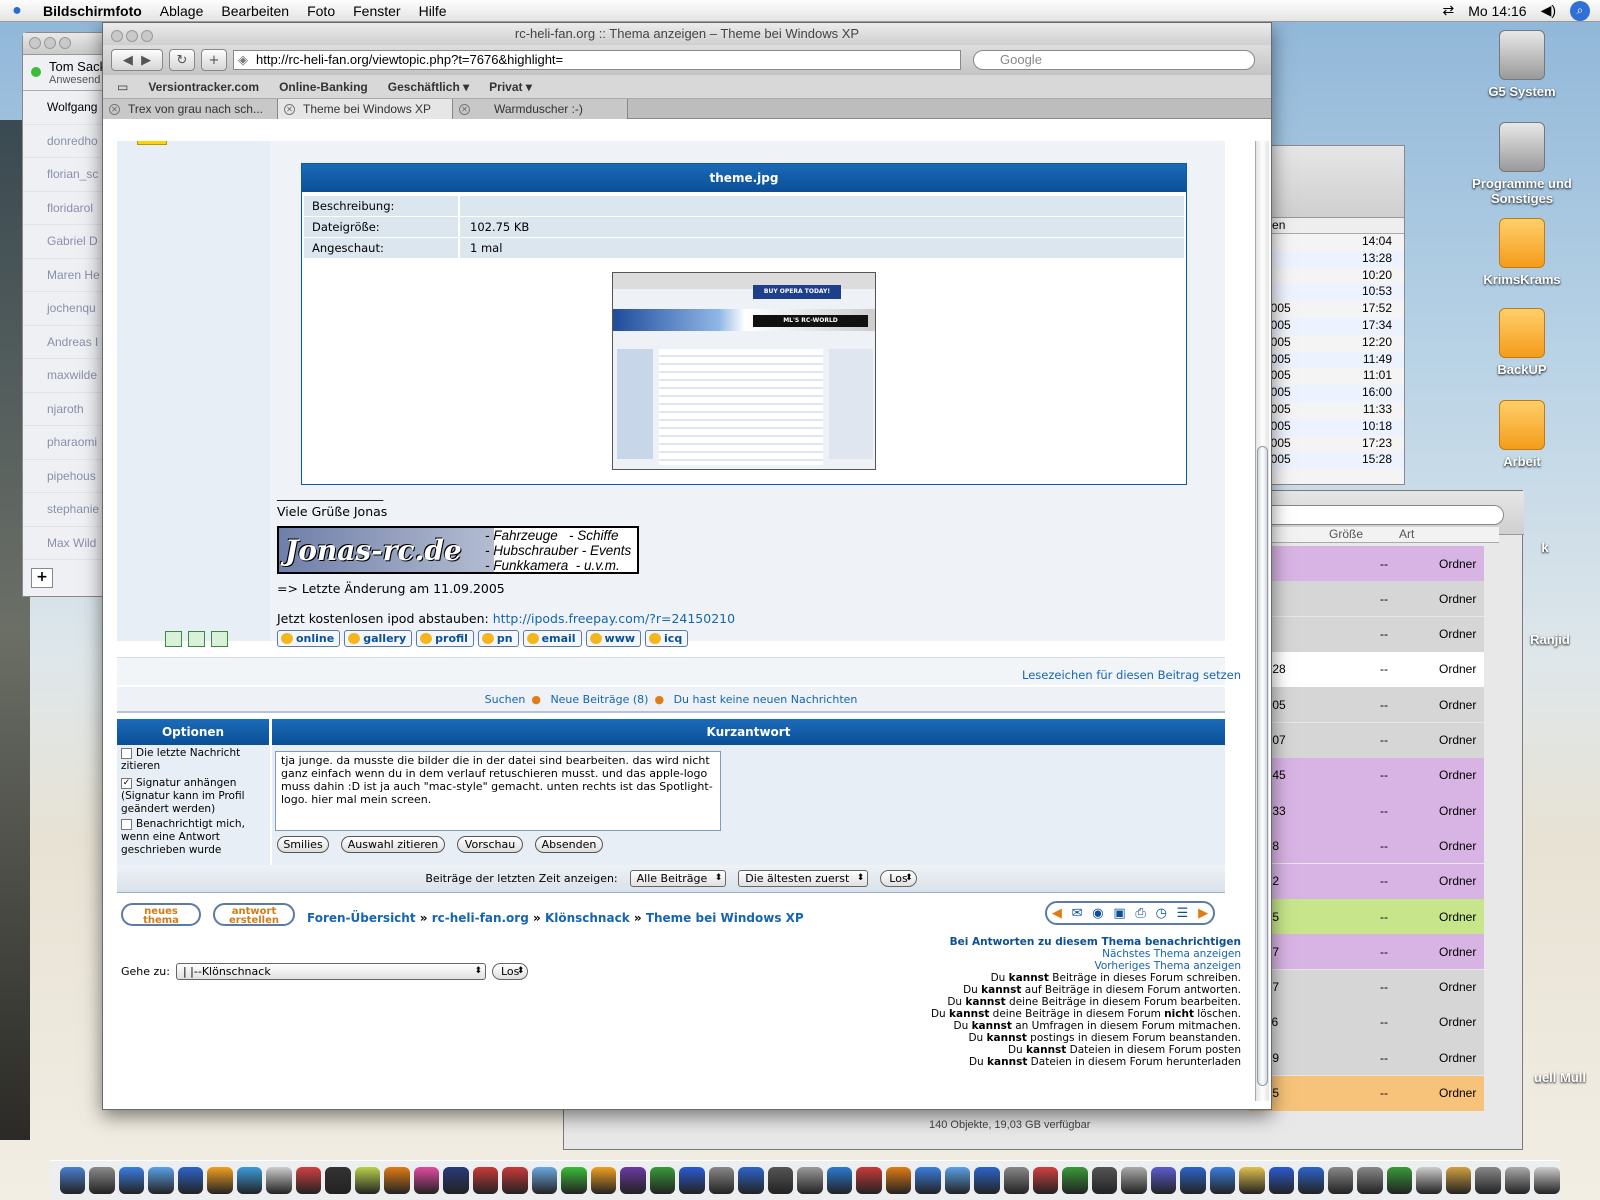 The height and width of the screenshot is (1200, 1600). What do you see at coordinates (1366, 775) in the screenshot?
I see `folder-row: , 16:45--Ordner` at bounding box center [1366, 775].